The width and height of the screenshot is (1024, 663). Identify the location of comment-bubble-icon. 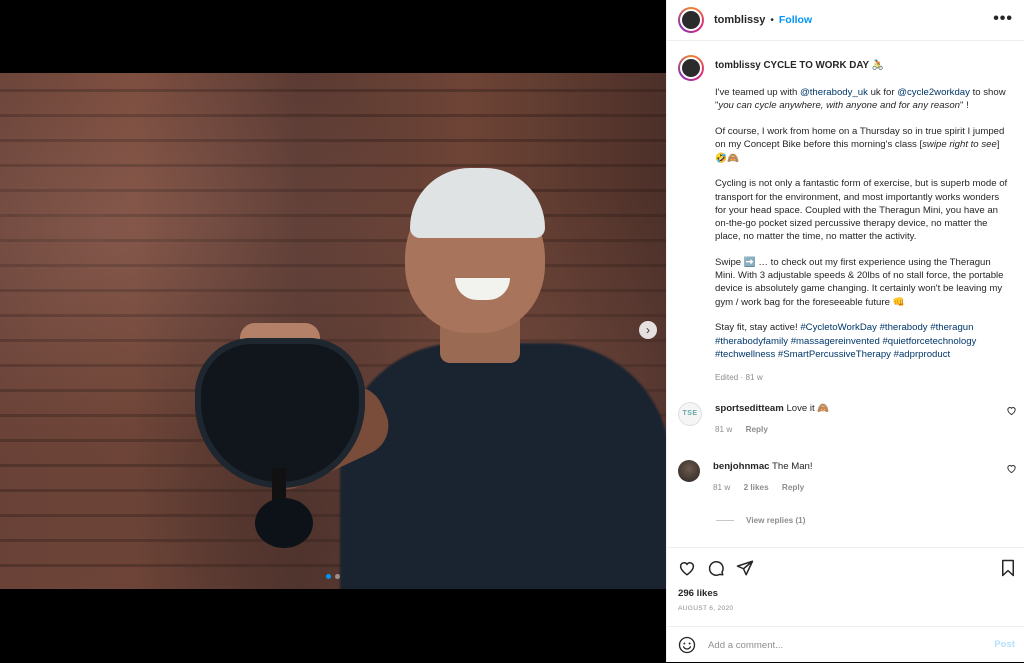
(716, 568).